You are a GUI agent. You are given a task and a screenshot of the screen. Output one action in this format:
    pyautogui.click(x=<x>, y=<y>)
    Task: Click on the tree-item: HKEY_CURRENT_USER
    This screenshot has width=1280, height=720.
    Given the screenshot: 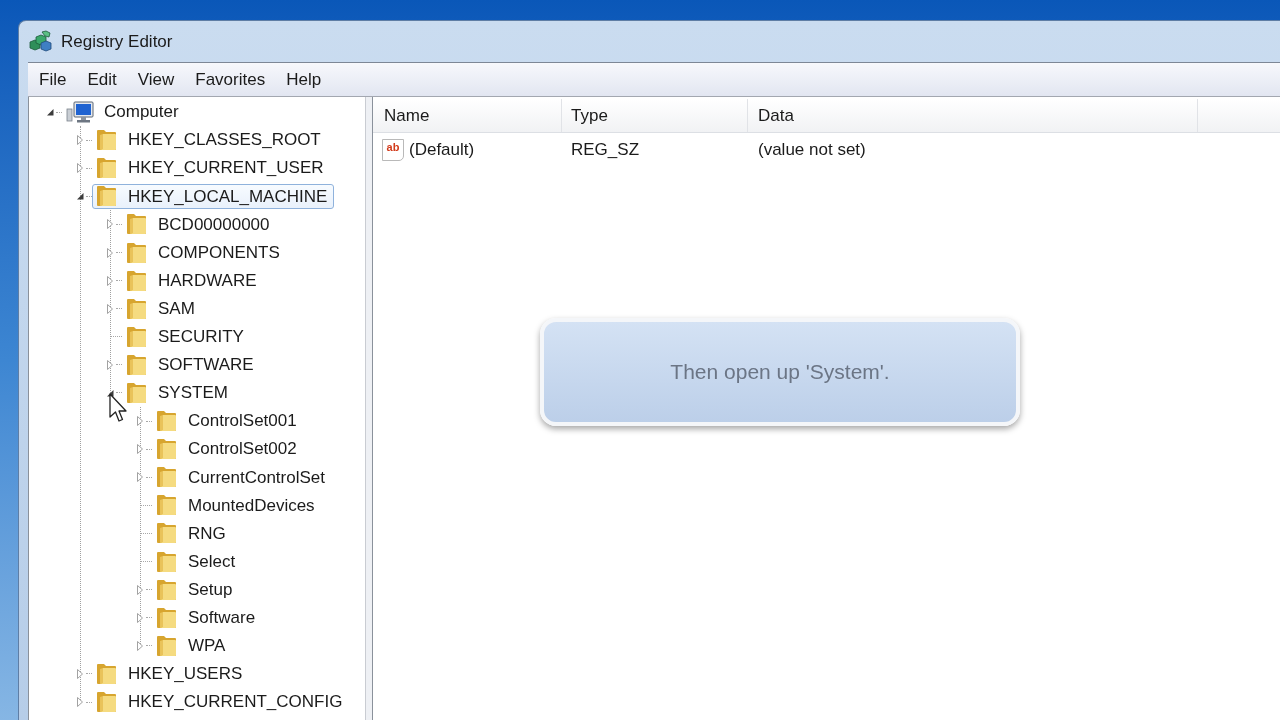 What is the action you would take?
    pyautogui.click(x=211, y=168)
    